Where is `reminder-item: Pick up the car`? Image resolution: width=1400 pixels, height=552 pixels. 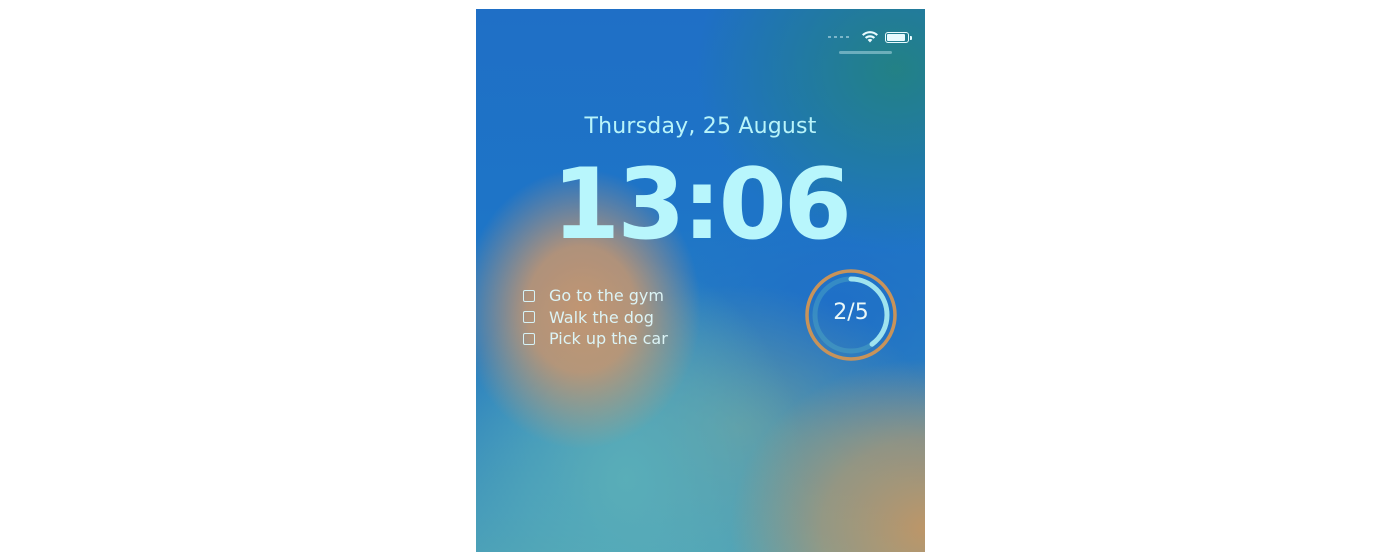 reminder-item: Pick up the car is located at coordinates (638, 339).